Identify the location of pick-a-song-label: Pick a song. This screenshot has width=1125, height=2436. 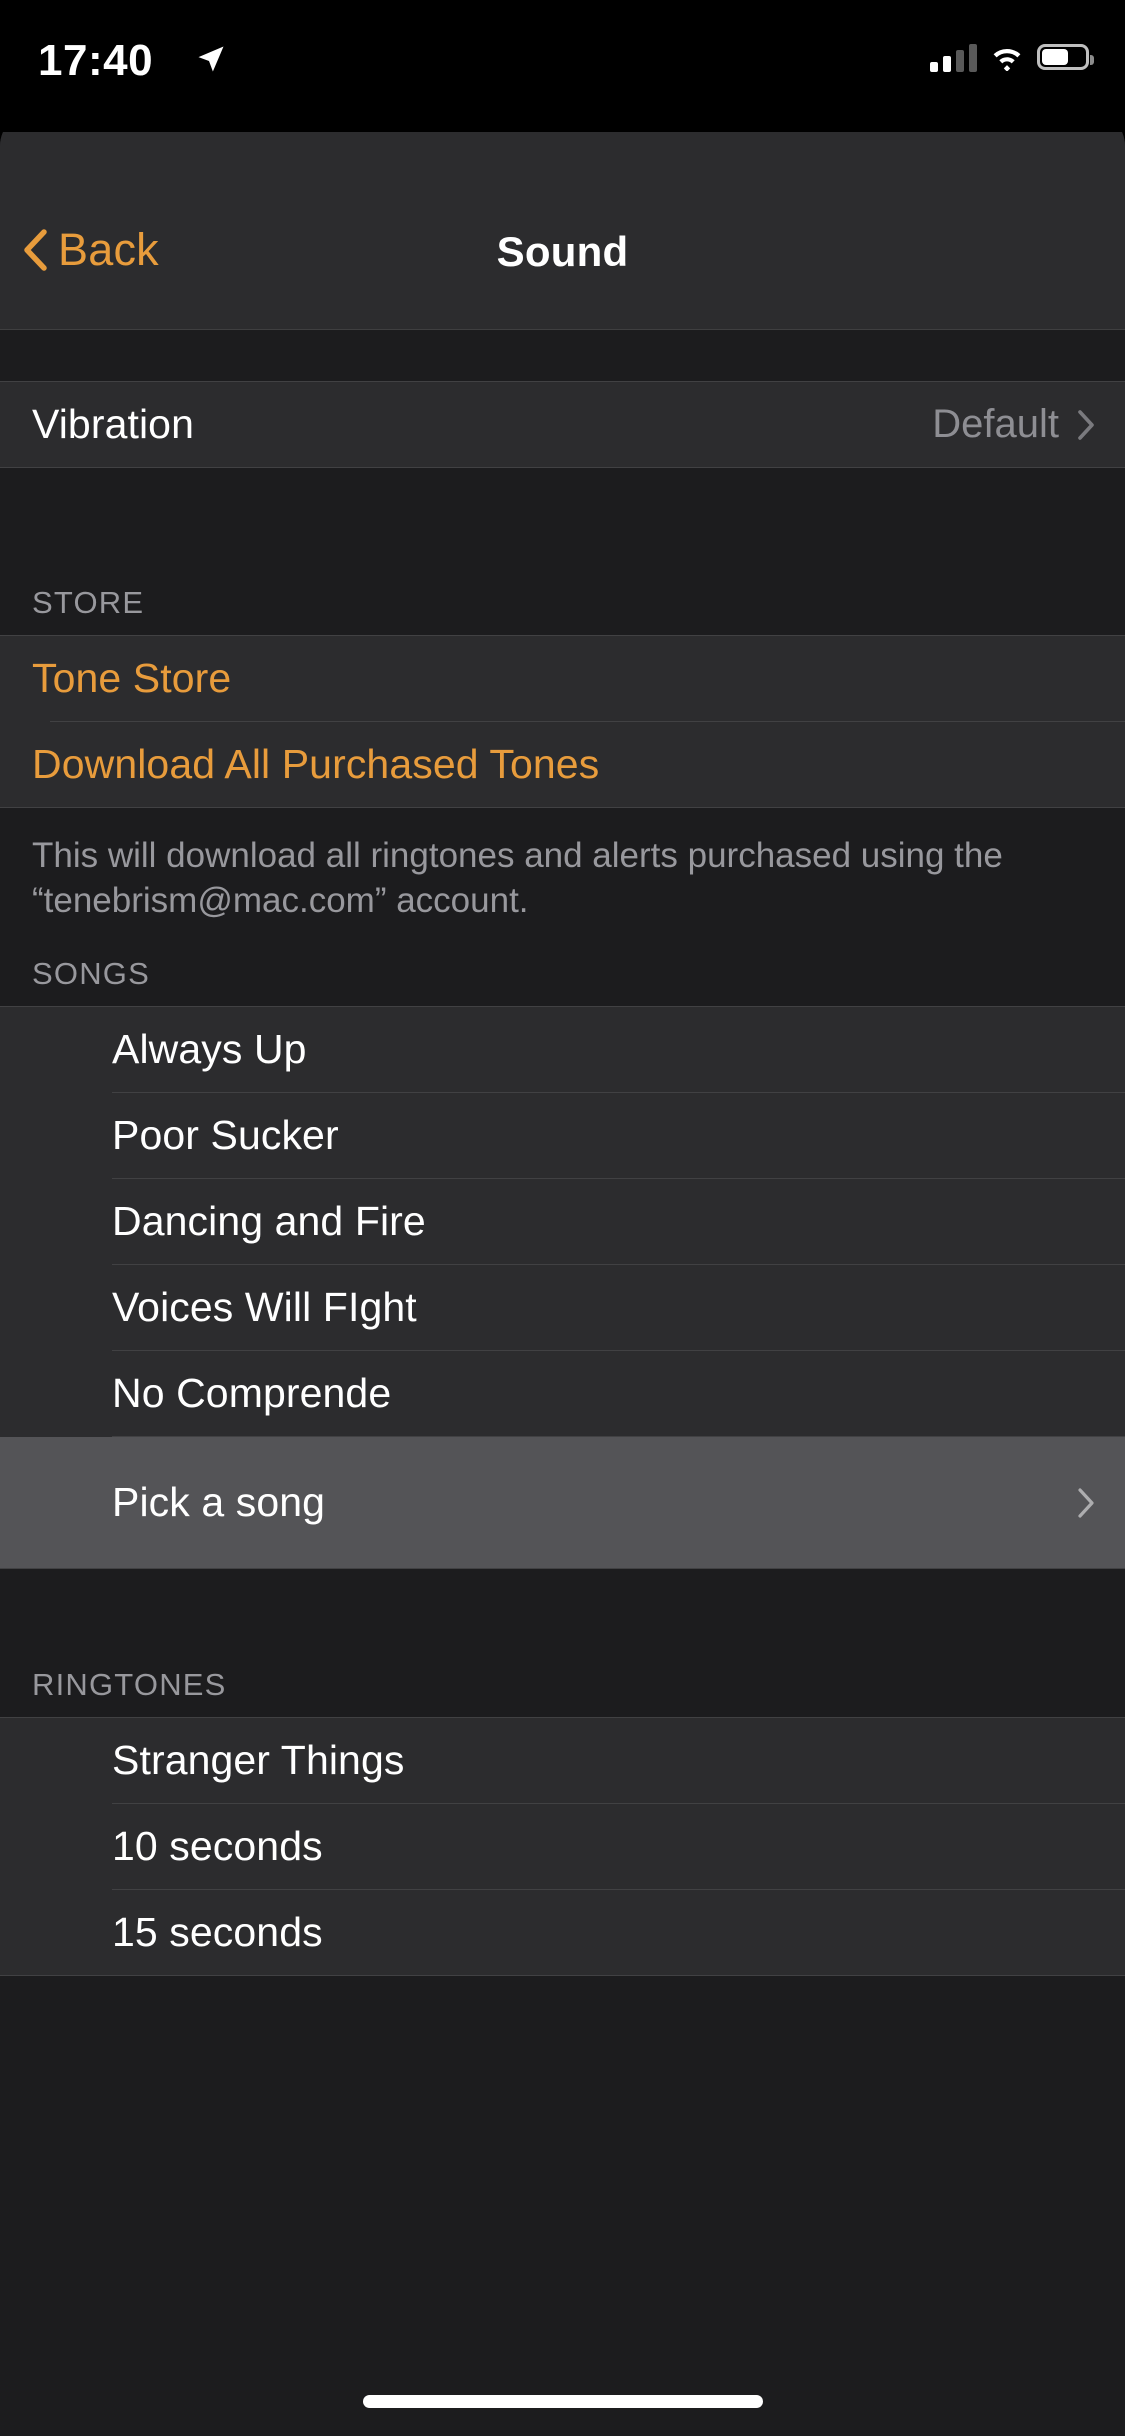
(219, 1502).